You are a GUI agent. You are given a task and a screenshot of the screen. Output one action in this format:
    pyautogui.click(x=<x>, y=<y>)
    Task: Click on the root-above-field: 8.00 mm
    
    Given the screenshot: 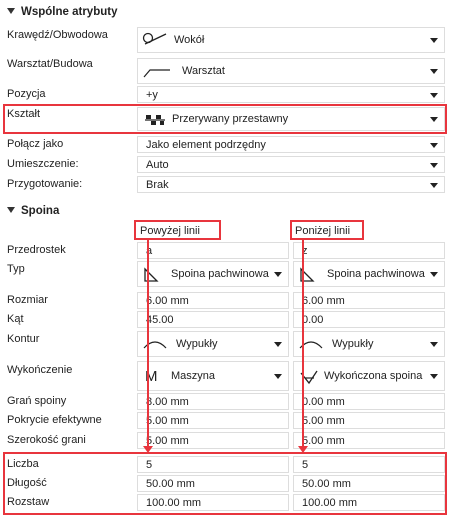 What is the action you would take?
    pyautogui.click(x=213, y=401)
    